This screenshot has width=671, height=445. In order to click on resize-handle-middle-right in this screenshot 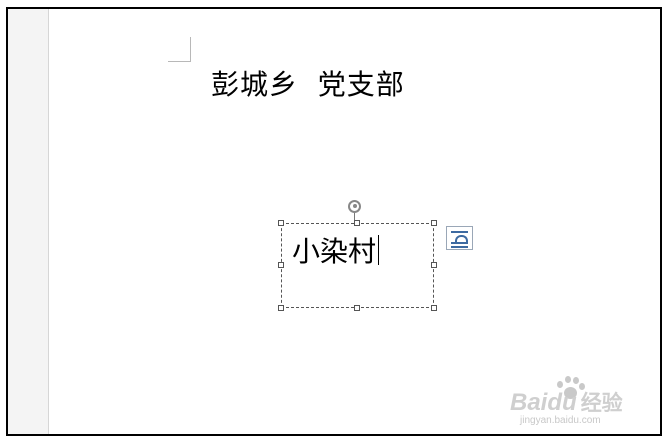, I will do `click(434, 265)`.